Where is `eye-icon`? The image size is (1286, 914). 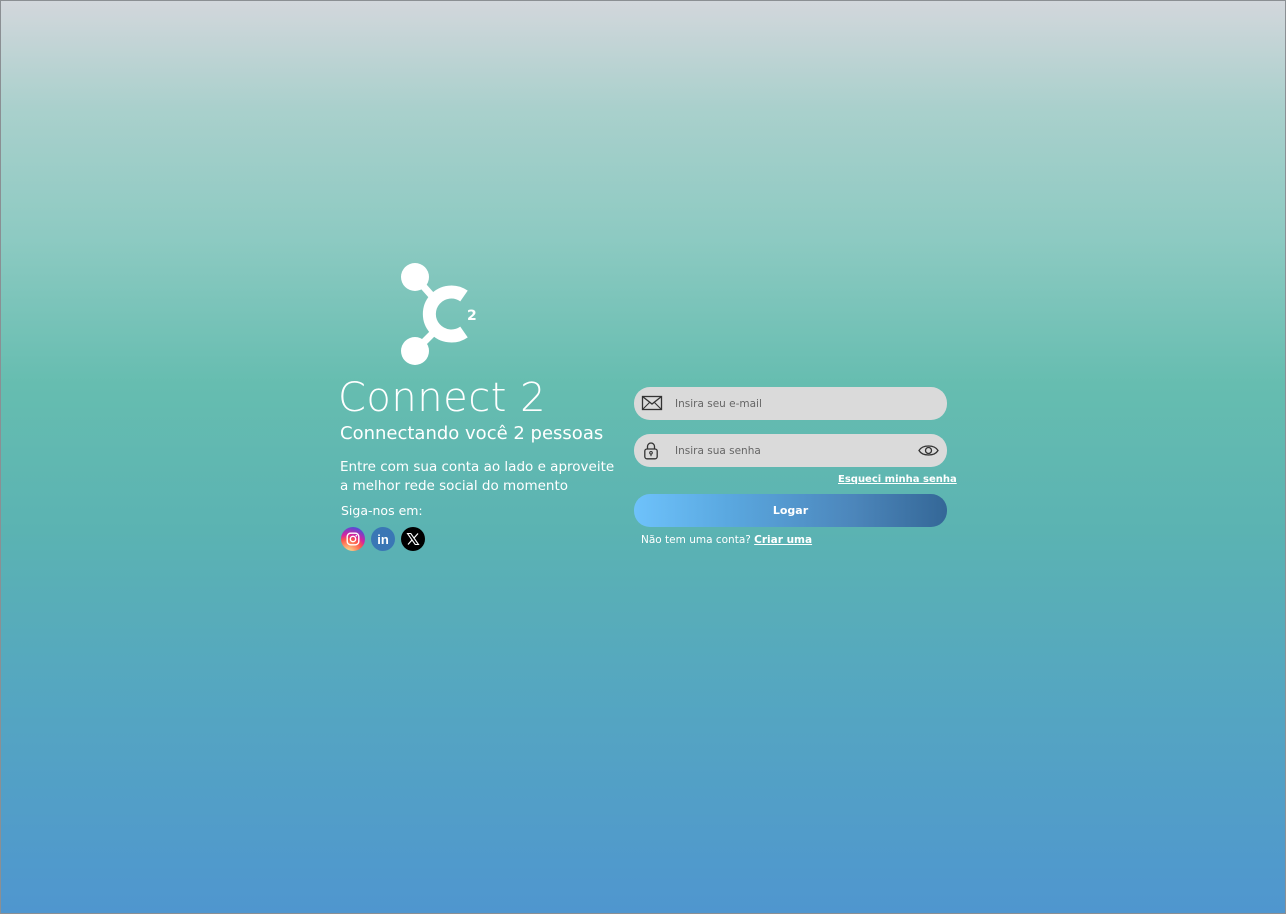 eye-icon is located at coordinates (928, 450).